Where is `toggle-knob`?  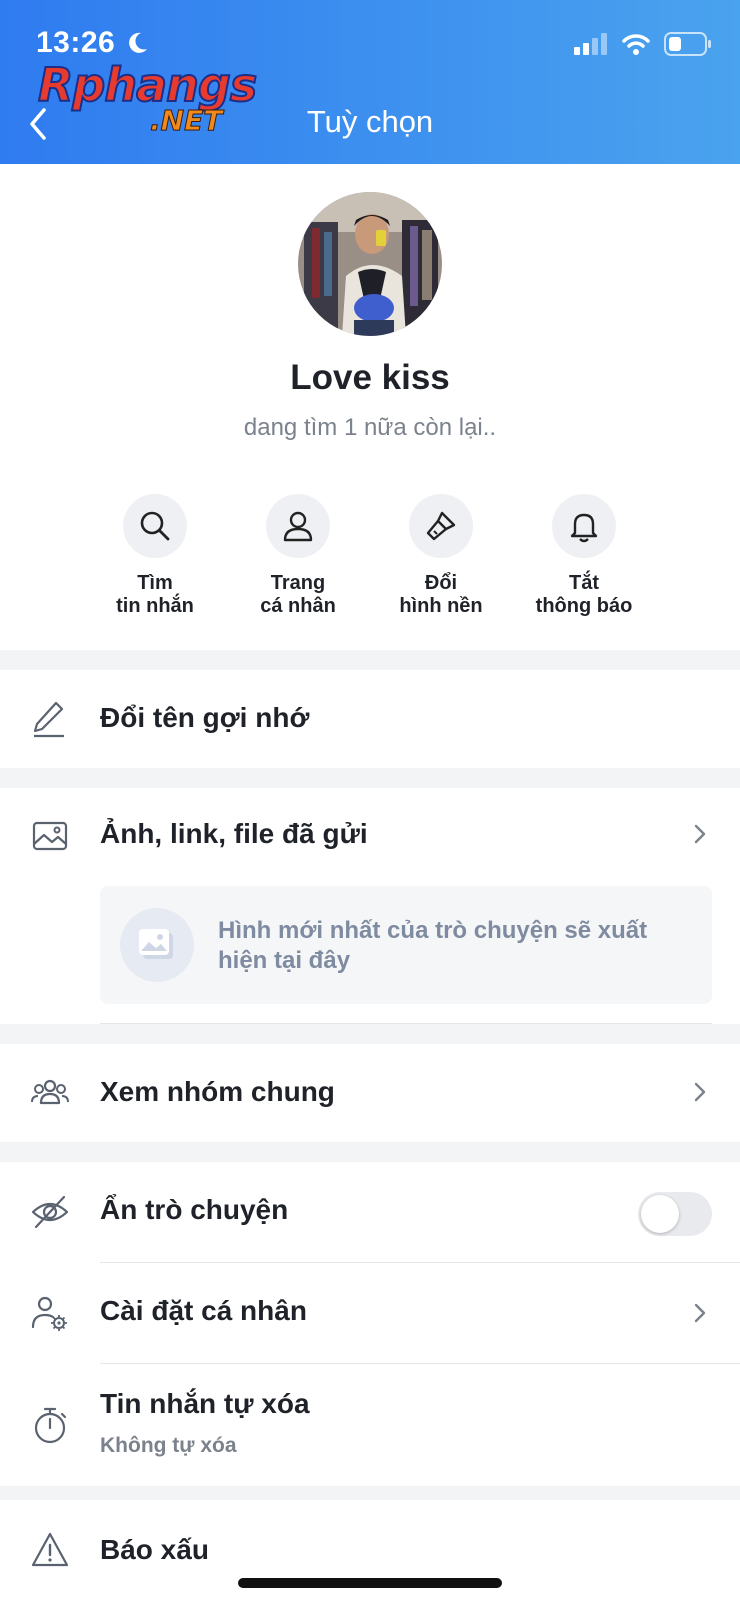
toggle-knob is located at coordinates (660, 1214).